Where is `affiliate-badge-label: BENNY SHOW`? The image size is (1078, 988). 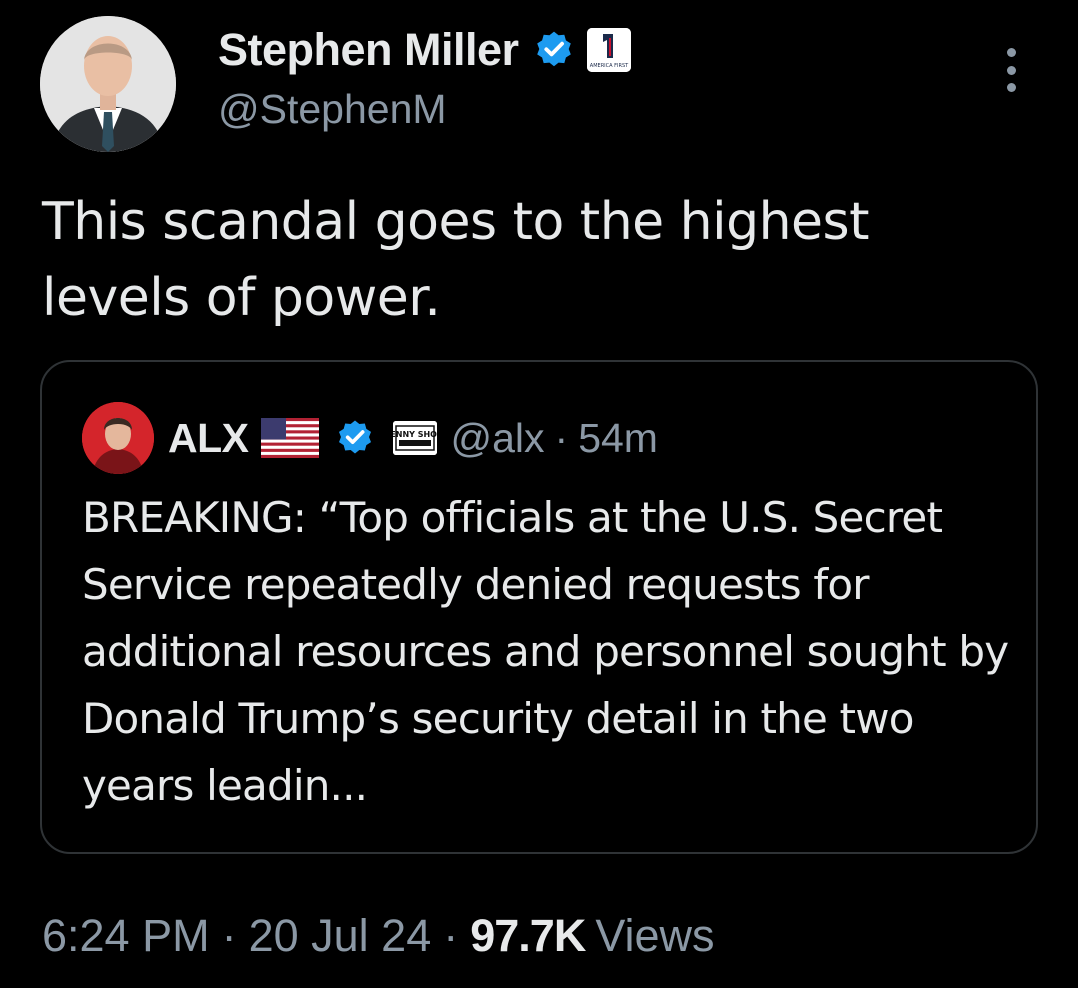
affiliate-badge-label: BENNY SHOW is located at coordinates (415, 434).